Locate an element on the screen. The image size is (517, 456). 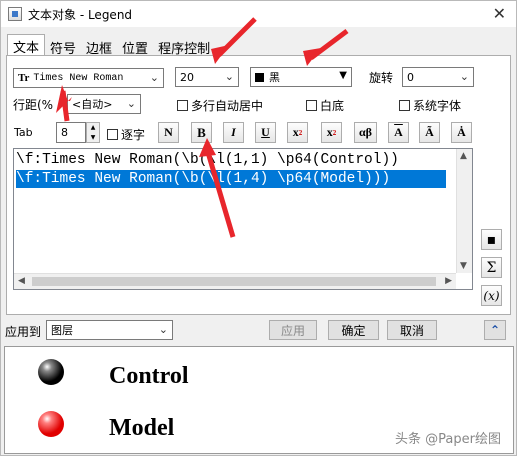
char-by-char-label: 逐字 is located at coordinates (133, 135).